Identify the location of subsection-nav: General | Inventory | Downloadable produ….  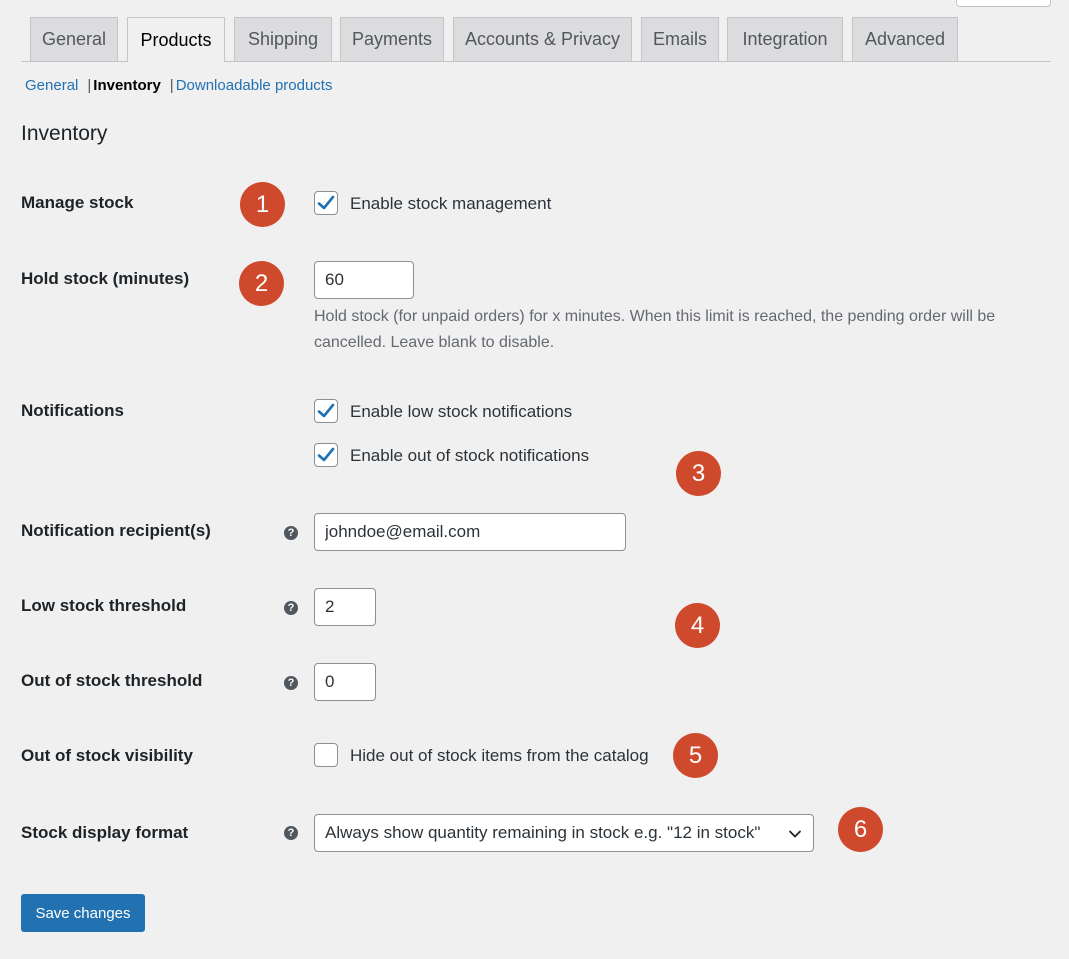
(178, 85).